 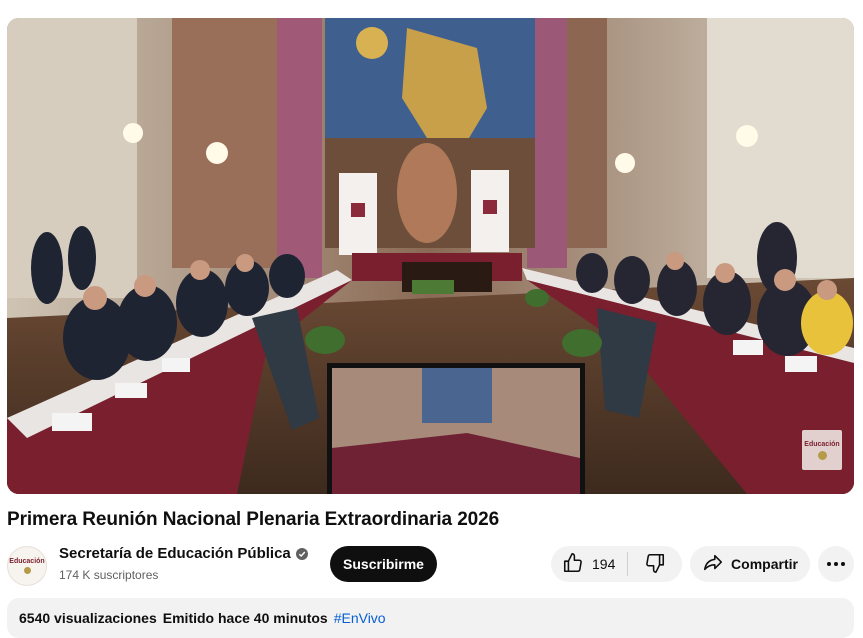 I want to click on more-horiz-icon, so click(x=836, y=564).